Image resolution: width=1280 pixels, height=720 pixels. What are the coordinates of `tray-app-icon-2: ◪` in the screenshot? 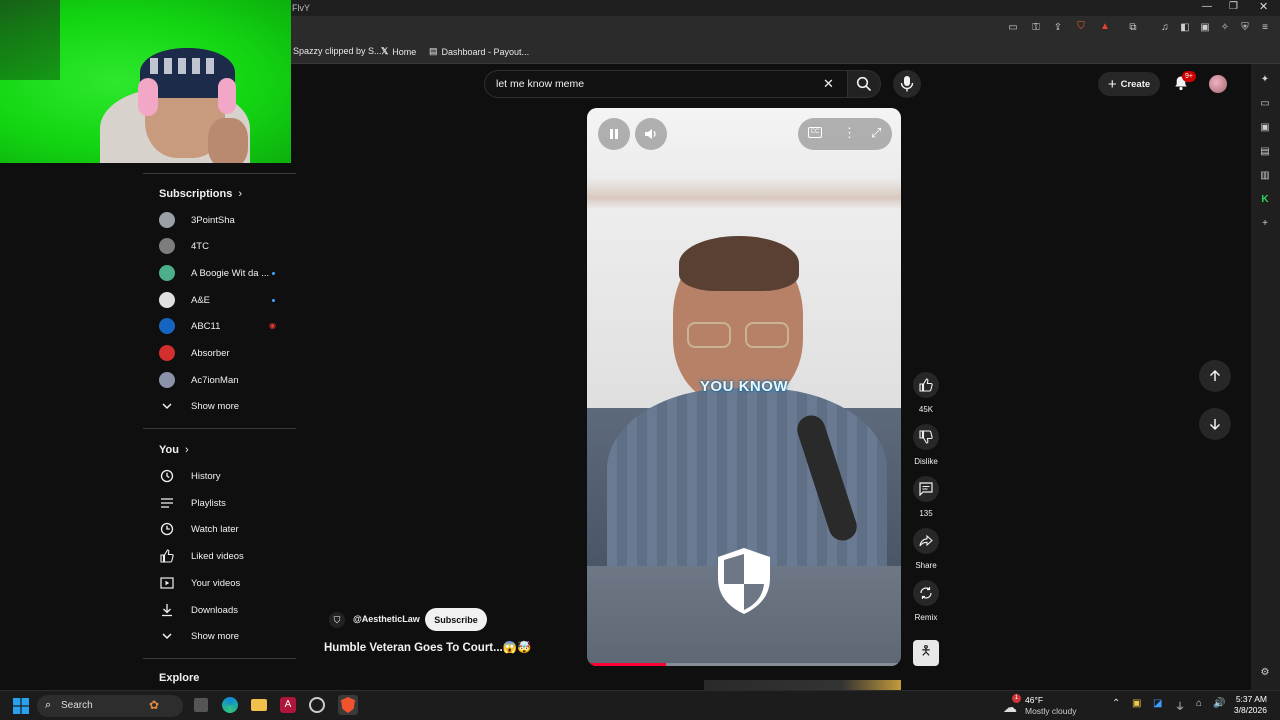 It's located at (1157, 703).